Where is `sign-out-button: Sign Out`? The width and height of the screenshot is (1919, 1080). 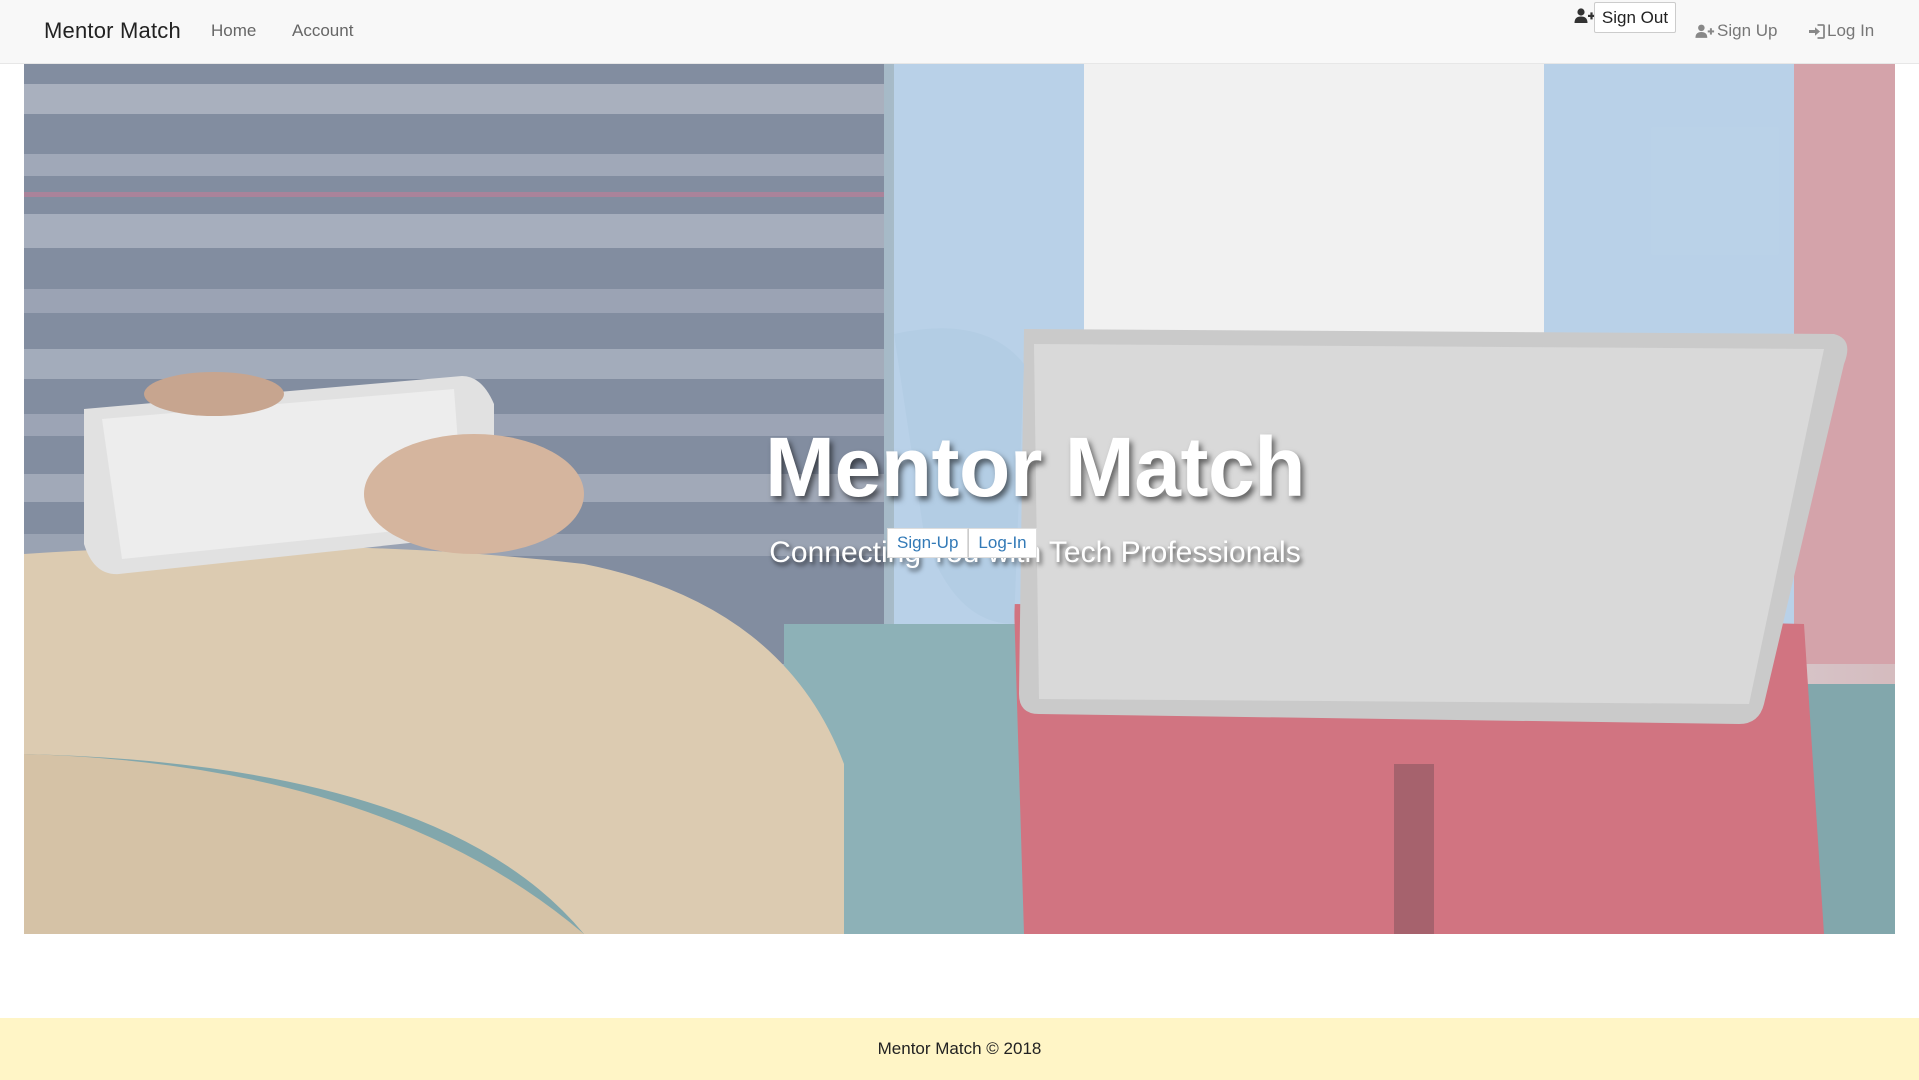 sign-out-button: Sign Out is located at coordinates (1635, 17).